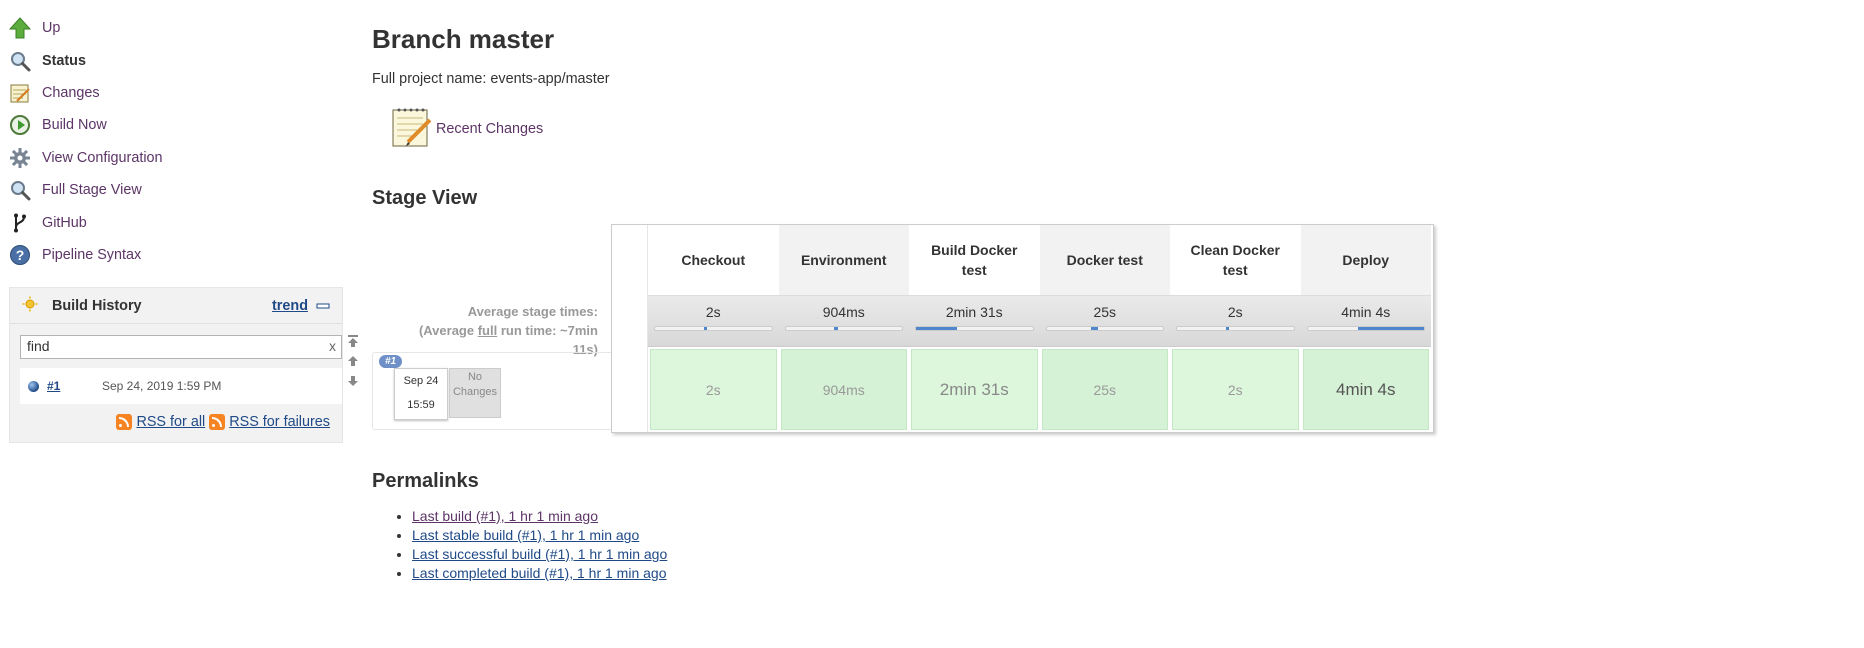 The height and width of the screenshot is (648, 1864). What do you see at coordinates (974, 321) in the screenshot?
I see `stage-average: 2min 31s` at bounding box center [974, 321].